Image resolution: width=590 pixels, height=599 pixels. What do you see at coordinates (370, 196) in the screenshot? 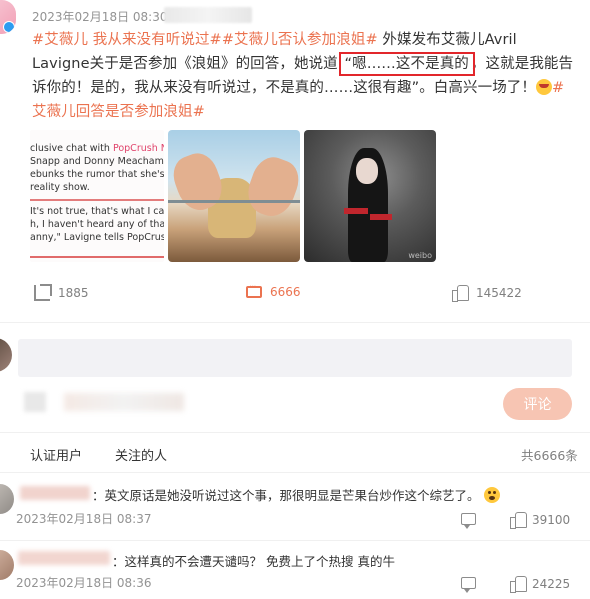
I see `post-image-photo-portrait: weibo` at bounding box center [370, 196].